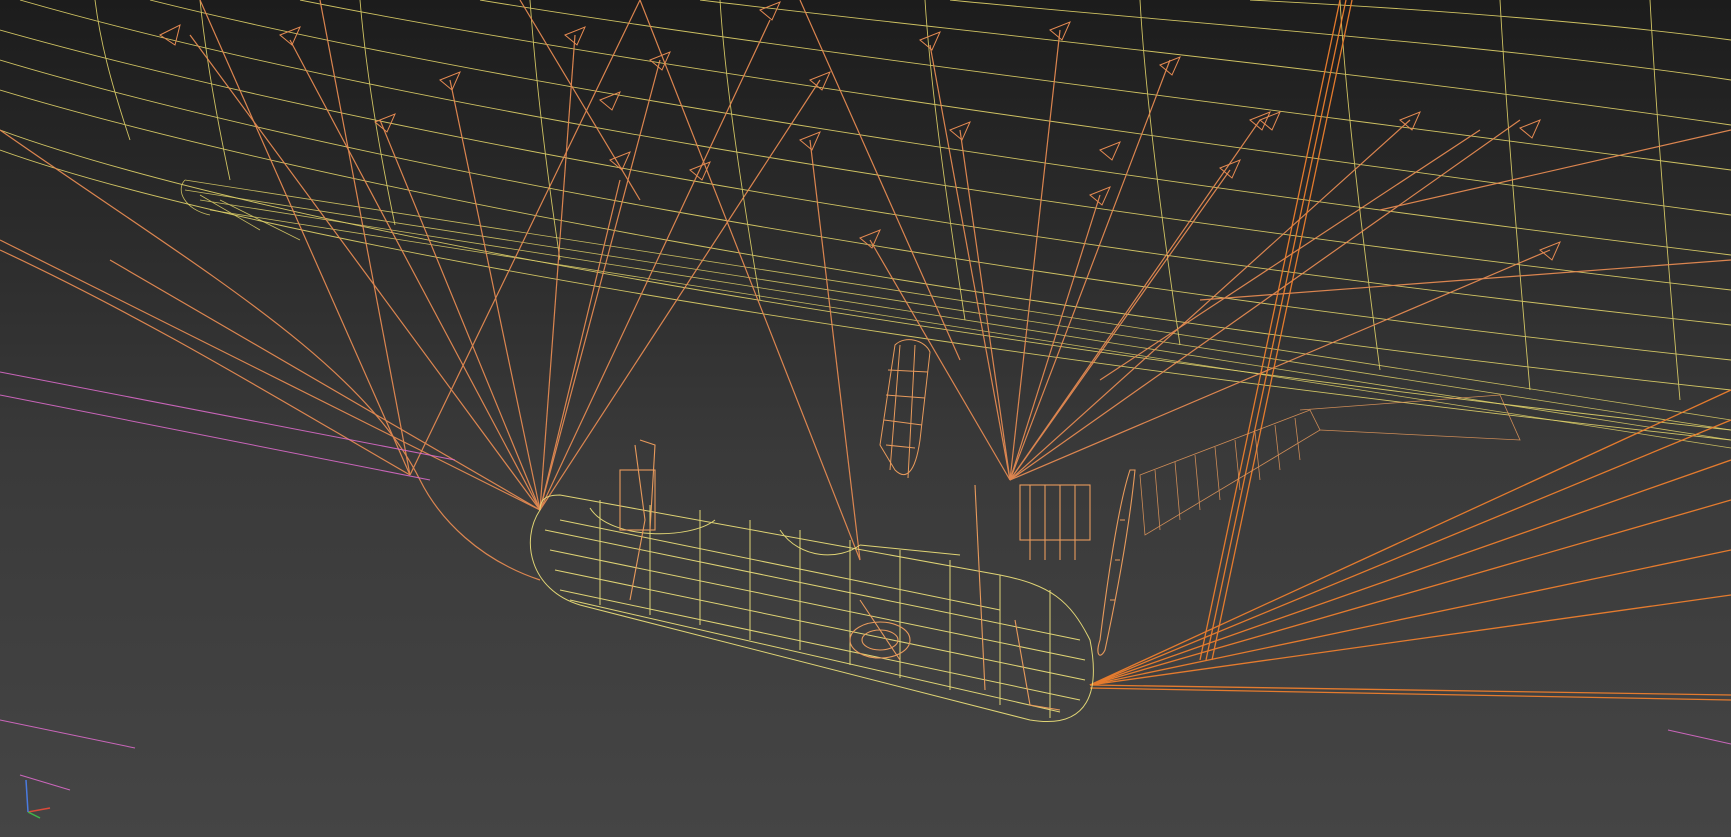 The image size is (1731, 837). What do you see at coordinates (1116, 562) in the screenshot?
I see `propeller` at bounding box center [1116, 562].